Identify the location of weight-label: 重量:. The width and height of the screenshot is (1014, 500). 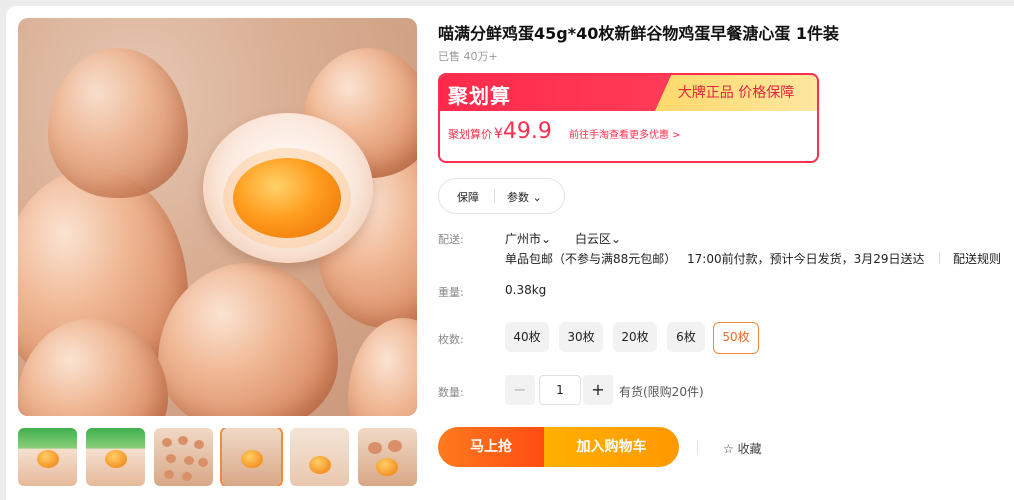
(451, 292).